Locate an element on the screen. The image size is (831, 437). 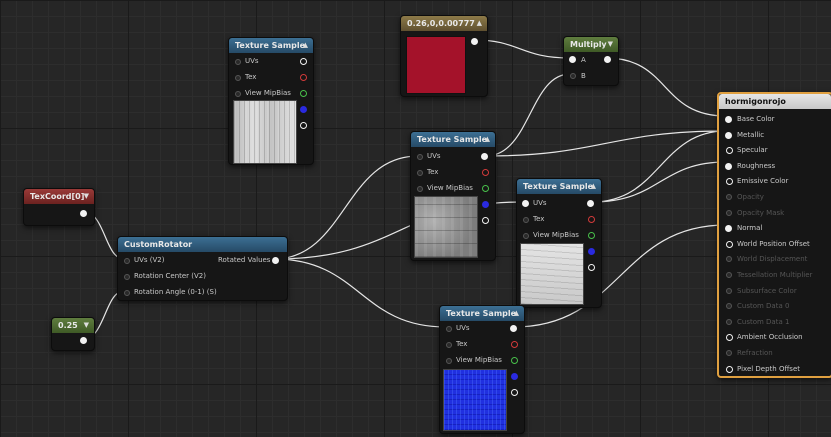
multiply-output-pin is located at coordinates (607, 59).